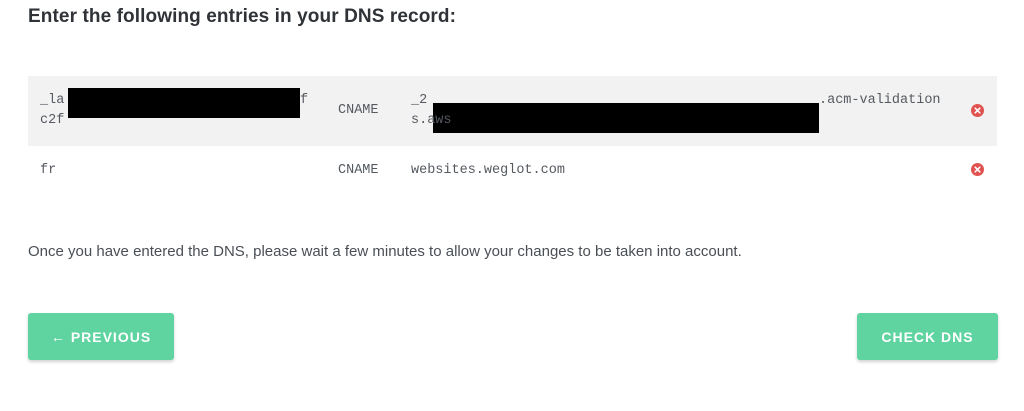 The image size is (1024, 411). What do you see at coordinates (880, 100) in the screenshot?
I see `value-text-end: .acm-validation` at bounding box center [880, 100].